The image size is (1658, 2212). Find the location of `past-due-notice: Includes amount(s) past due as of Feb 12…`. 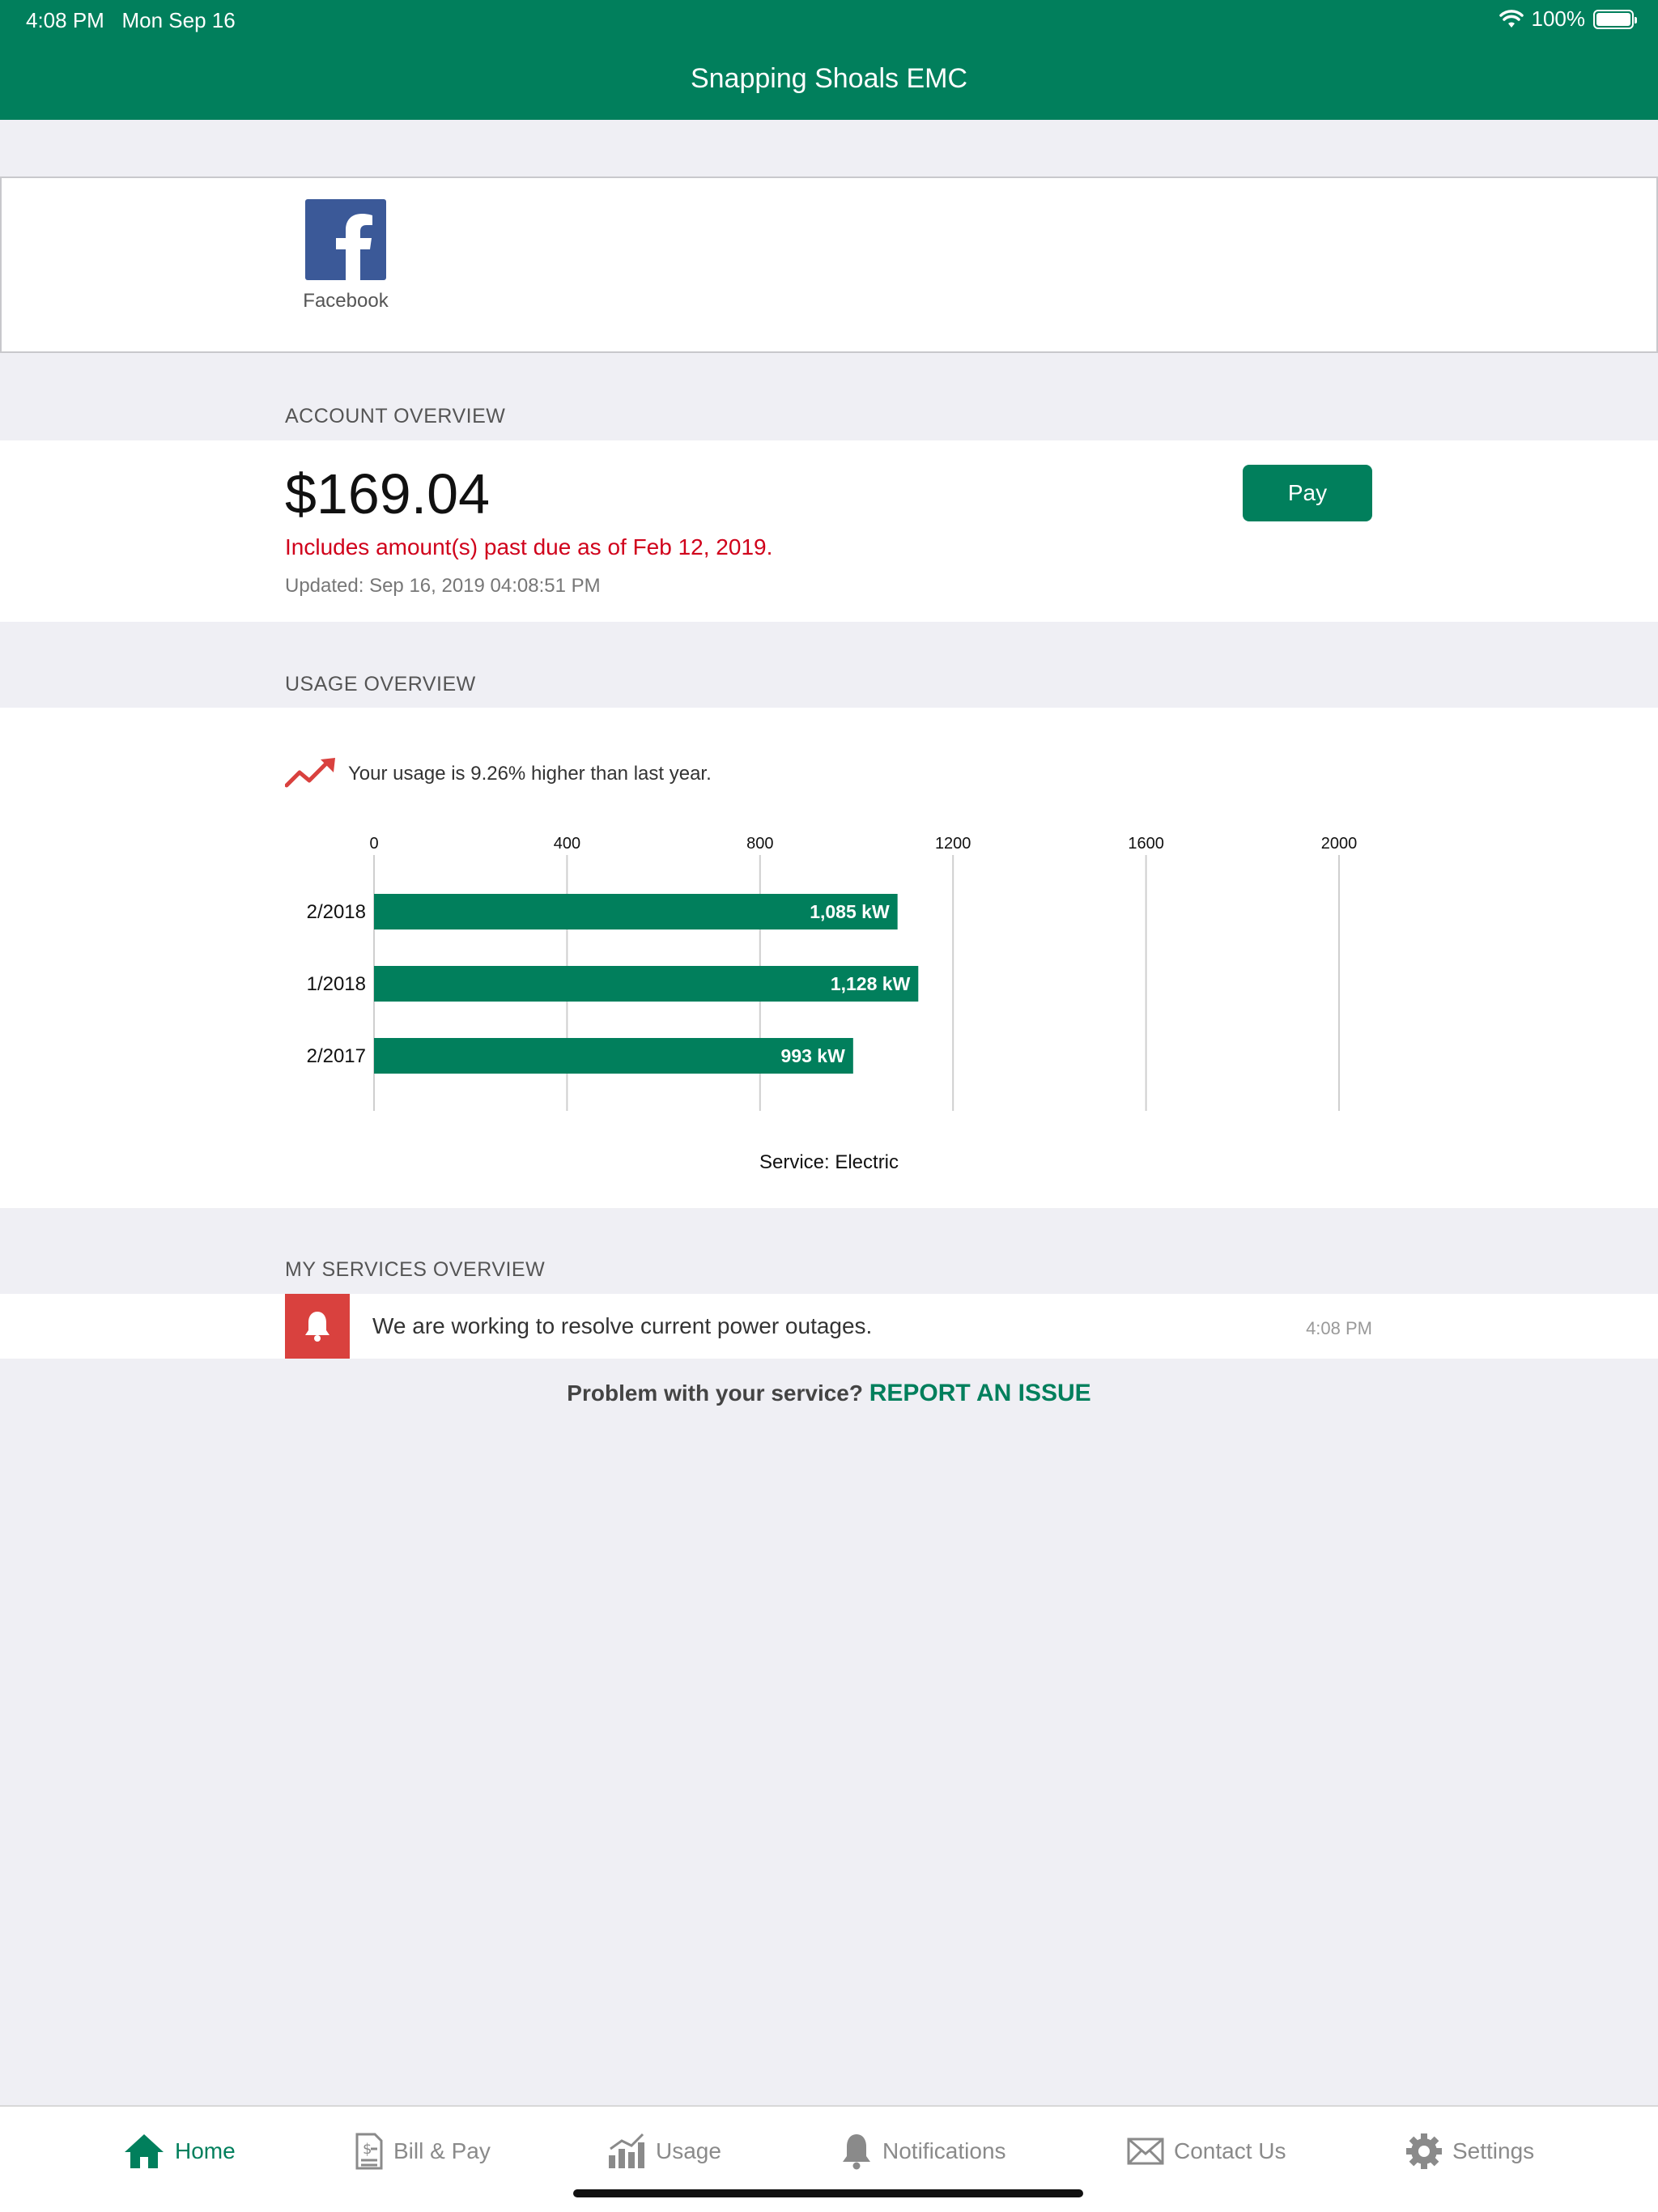

past-due-notice: Includes amount(s) past due as of Feb 12… is located at coordinates (529, 547).